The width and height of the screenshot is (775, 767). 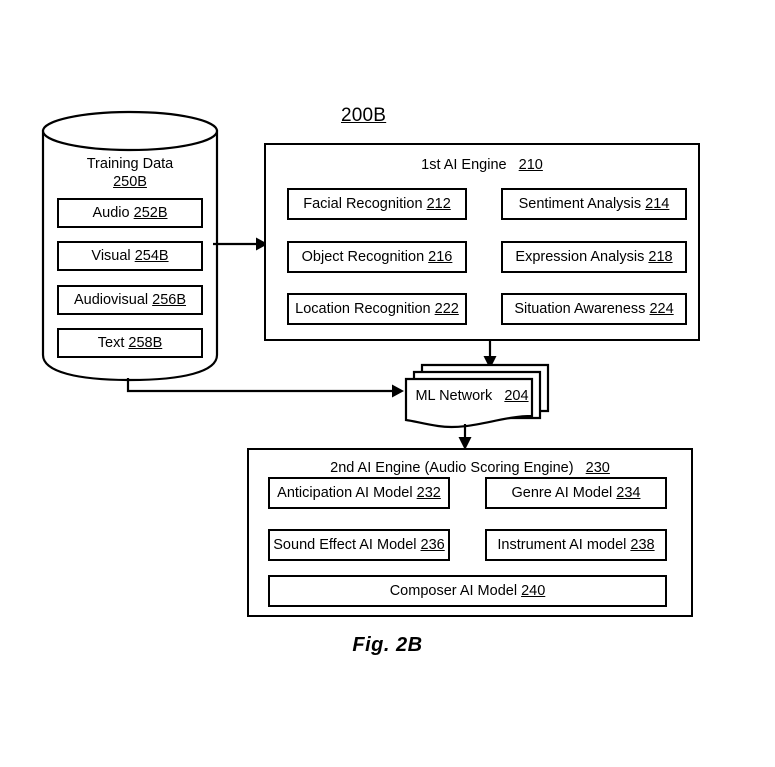 What do you see at coordinates (580, 257) in the screenshot?
I see `module-expression-analysis-label: Expression Analysis` at bounding box center [580, 257].